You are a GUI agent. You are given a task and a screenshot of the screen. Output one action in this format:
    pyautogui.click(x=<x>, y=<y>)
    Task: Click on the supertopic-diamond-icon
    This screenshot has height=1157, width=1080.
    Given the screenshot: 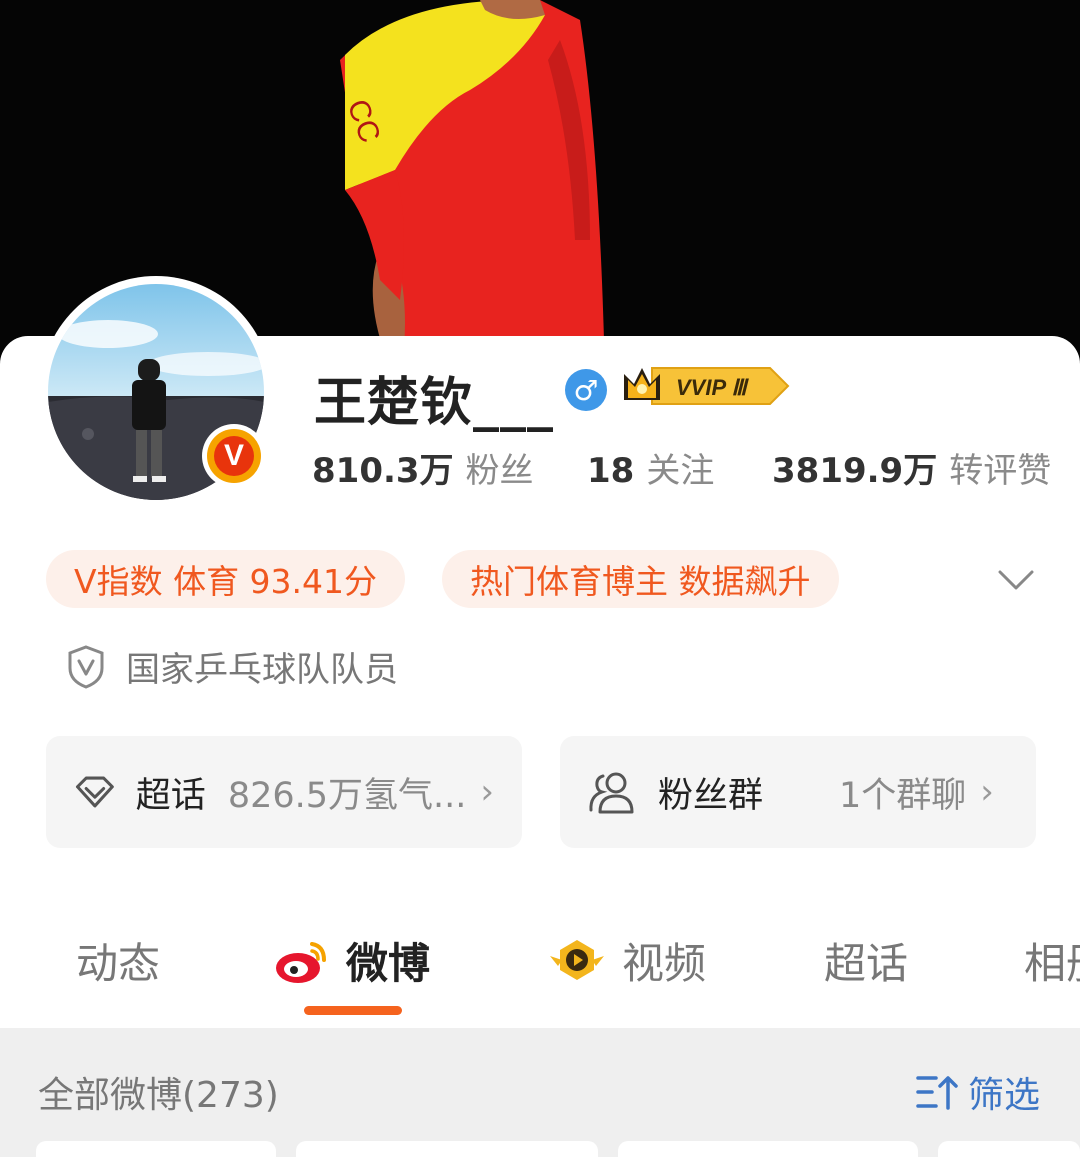 What is the action you would take?
    pyautogui.click(x=94, y=792)
    